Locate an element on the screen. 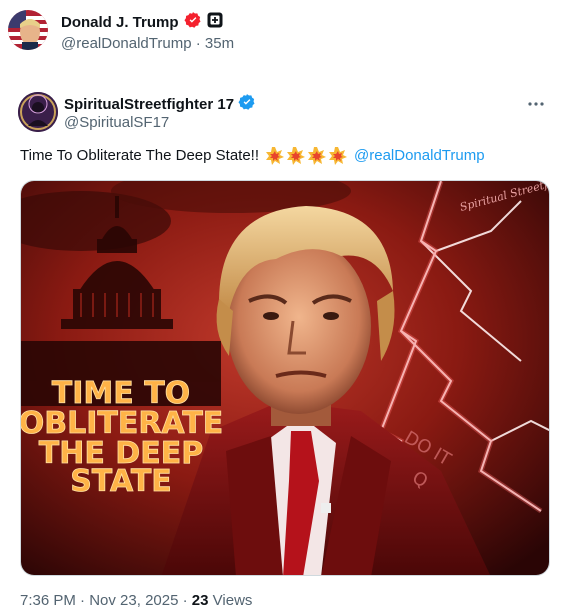  author-display-name: SpiritualStreetfighter 17 is located at coordinates (149, 104).